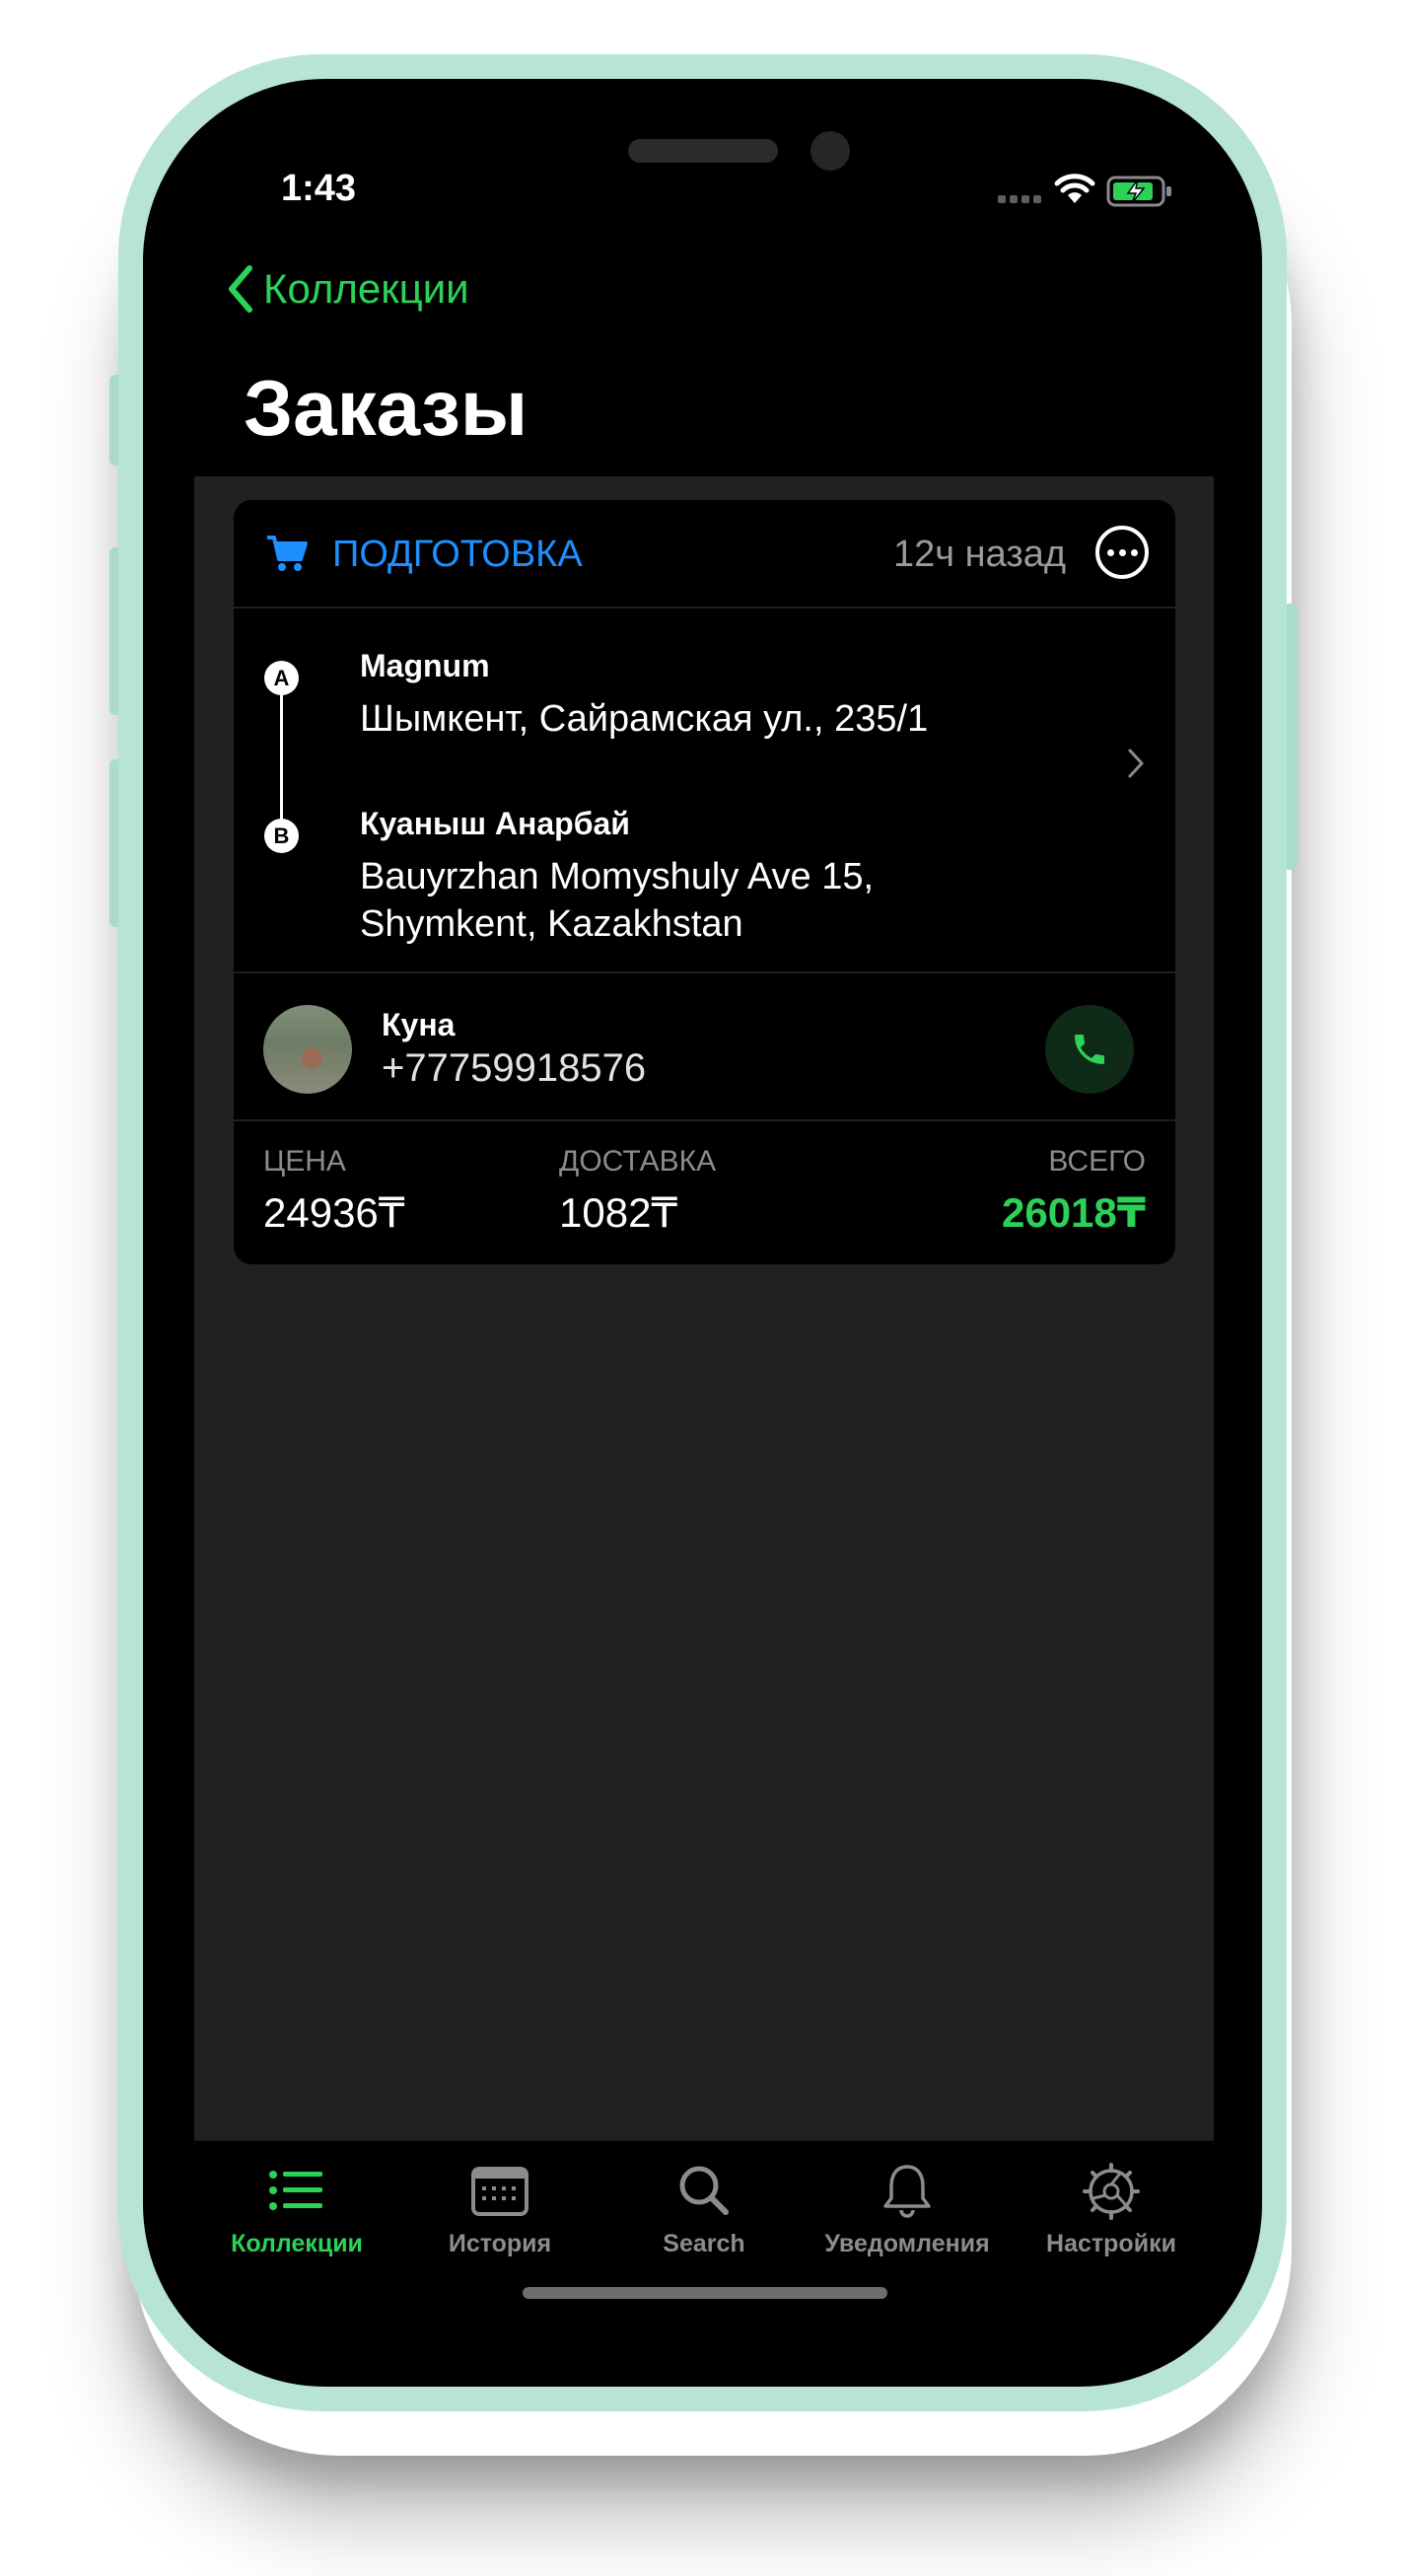  Describe the element at coordinates (907, 2243) in the screenshot. I see `tab-notifications-label: Уведомления` at that location.